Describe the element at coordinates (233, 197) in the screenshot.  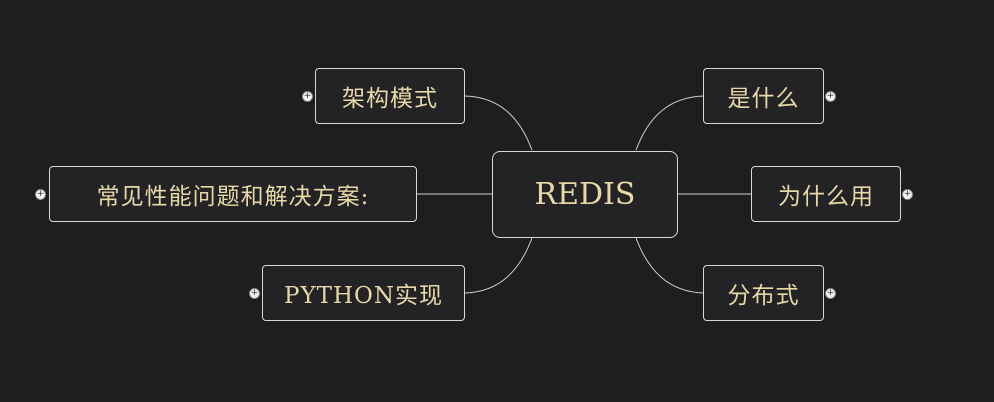
I see `topic-problems-label: 常见性能问题和解决方案:` at that location.